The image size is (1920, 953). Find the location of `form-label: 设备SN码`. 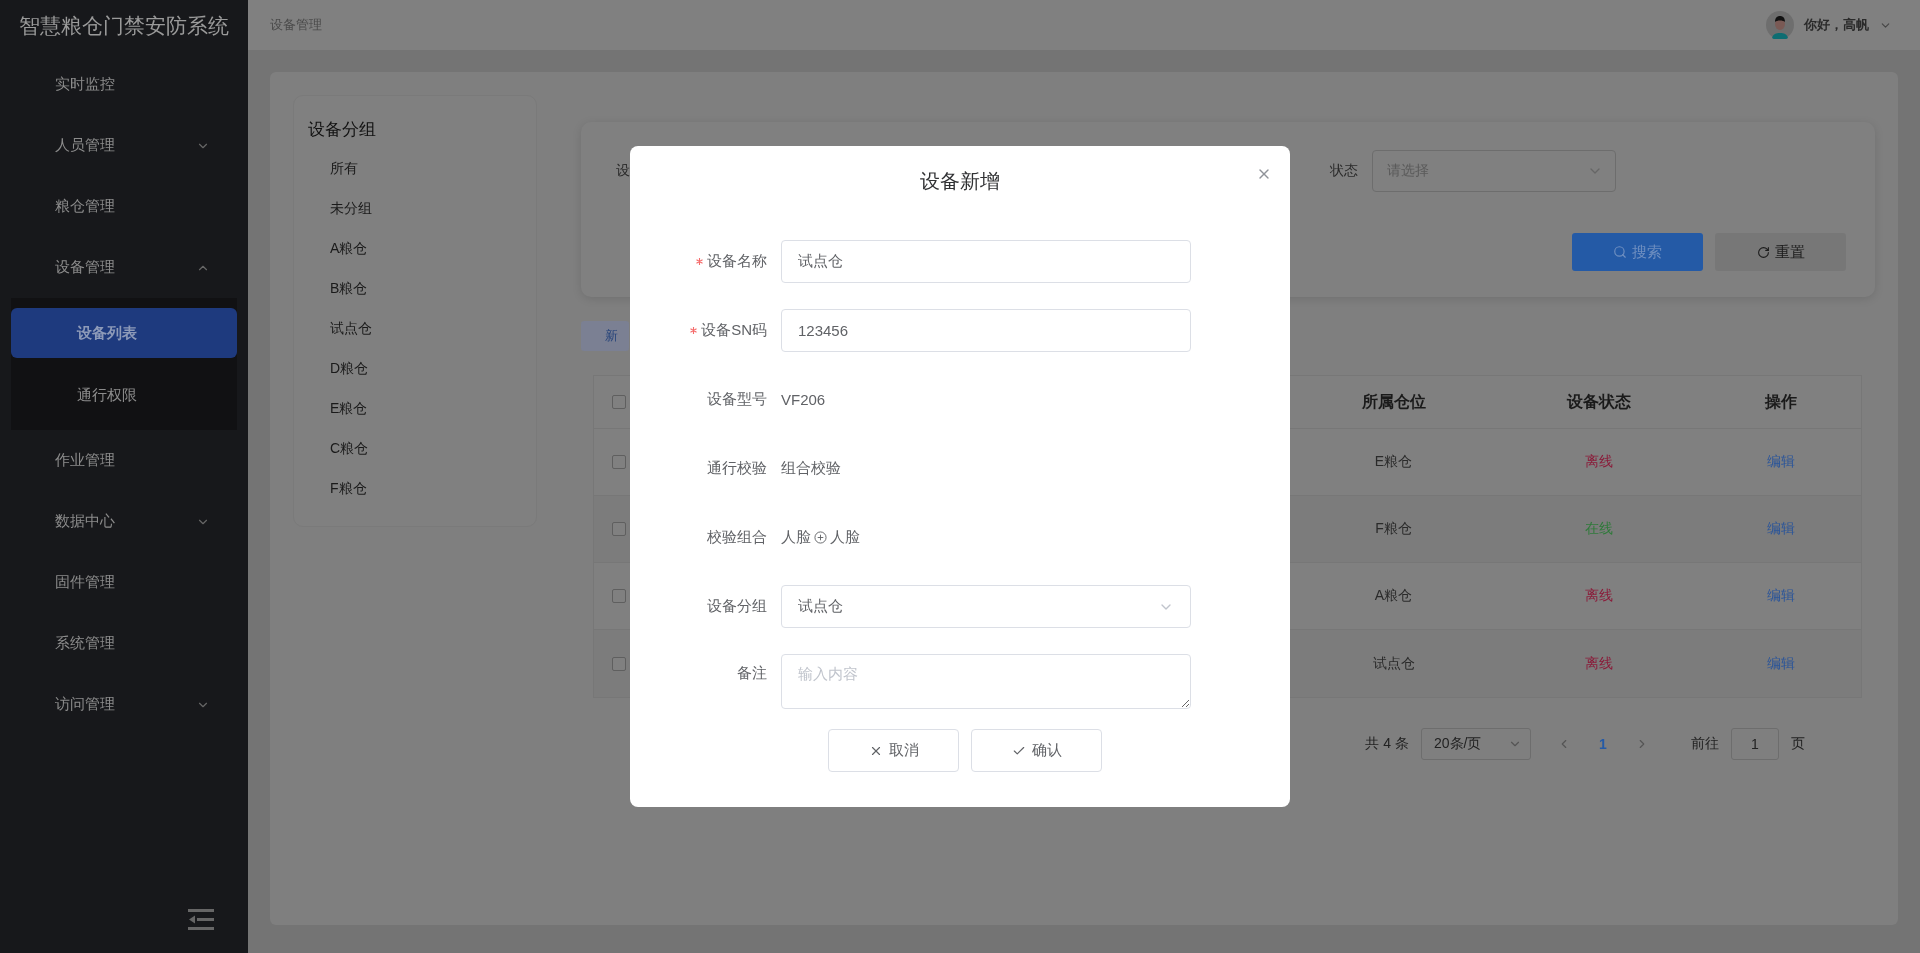

form-label: 设备SN码 is located at coordinates (734, 330).